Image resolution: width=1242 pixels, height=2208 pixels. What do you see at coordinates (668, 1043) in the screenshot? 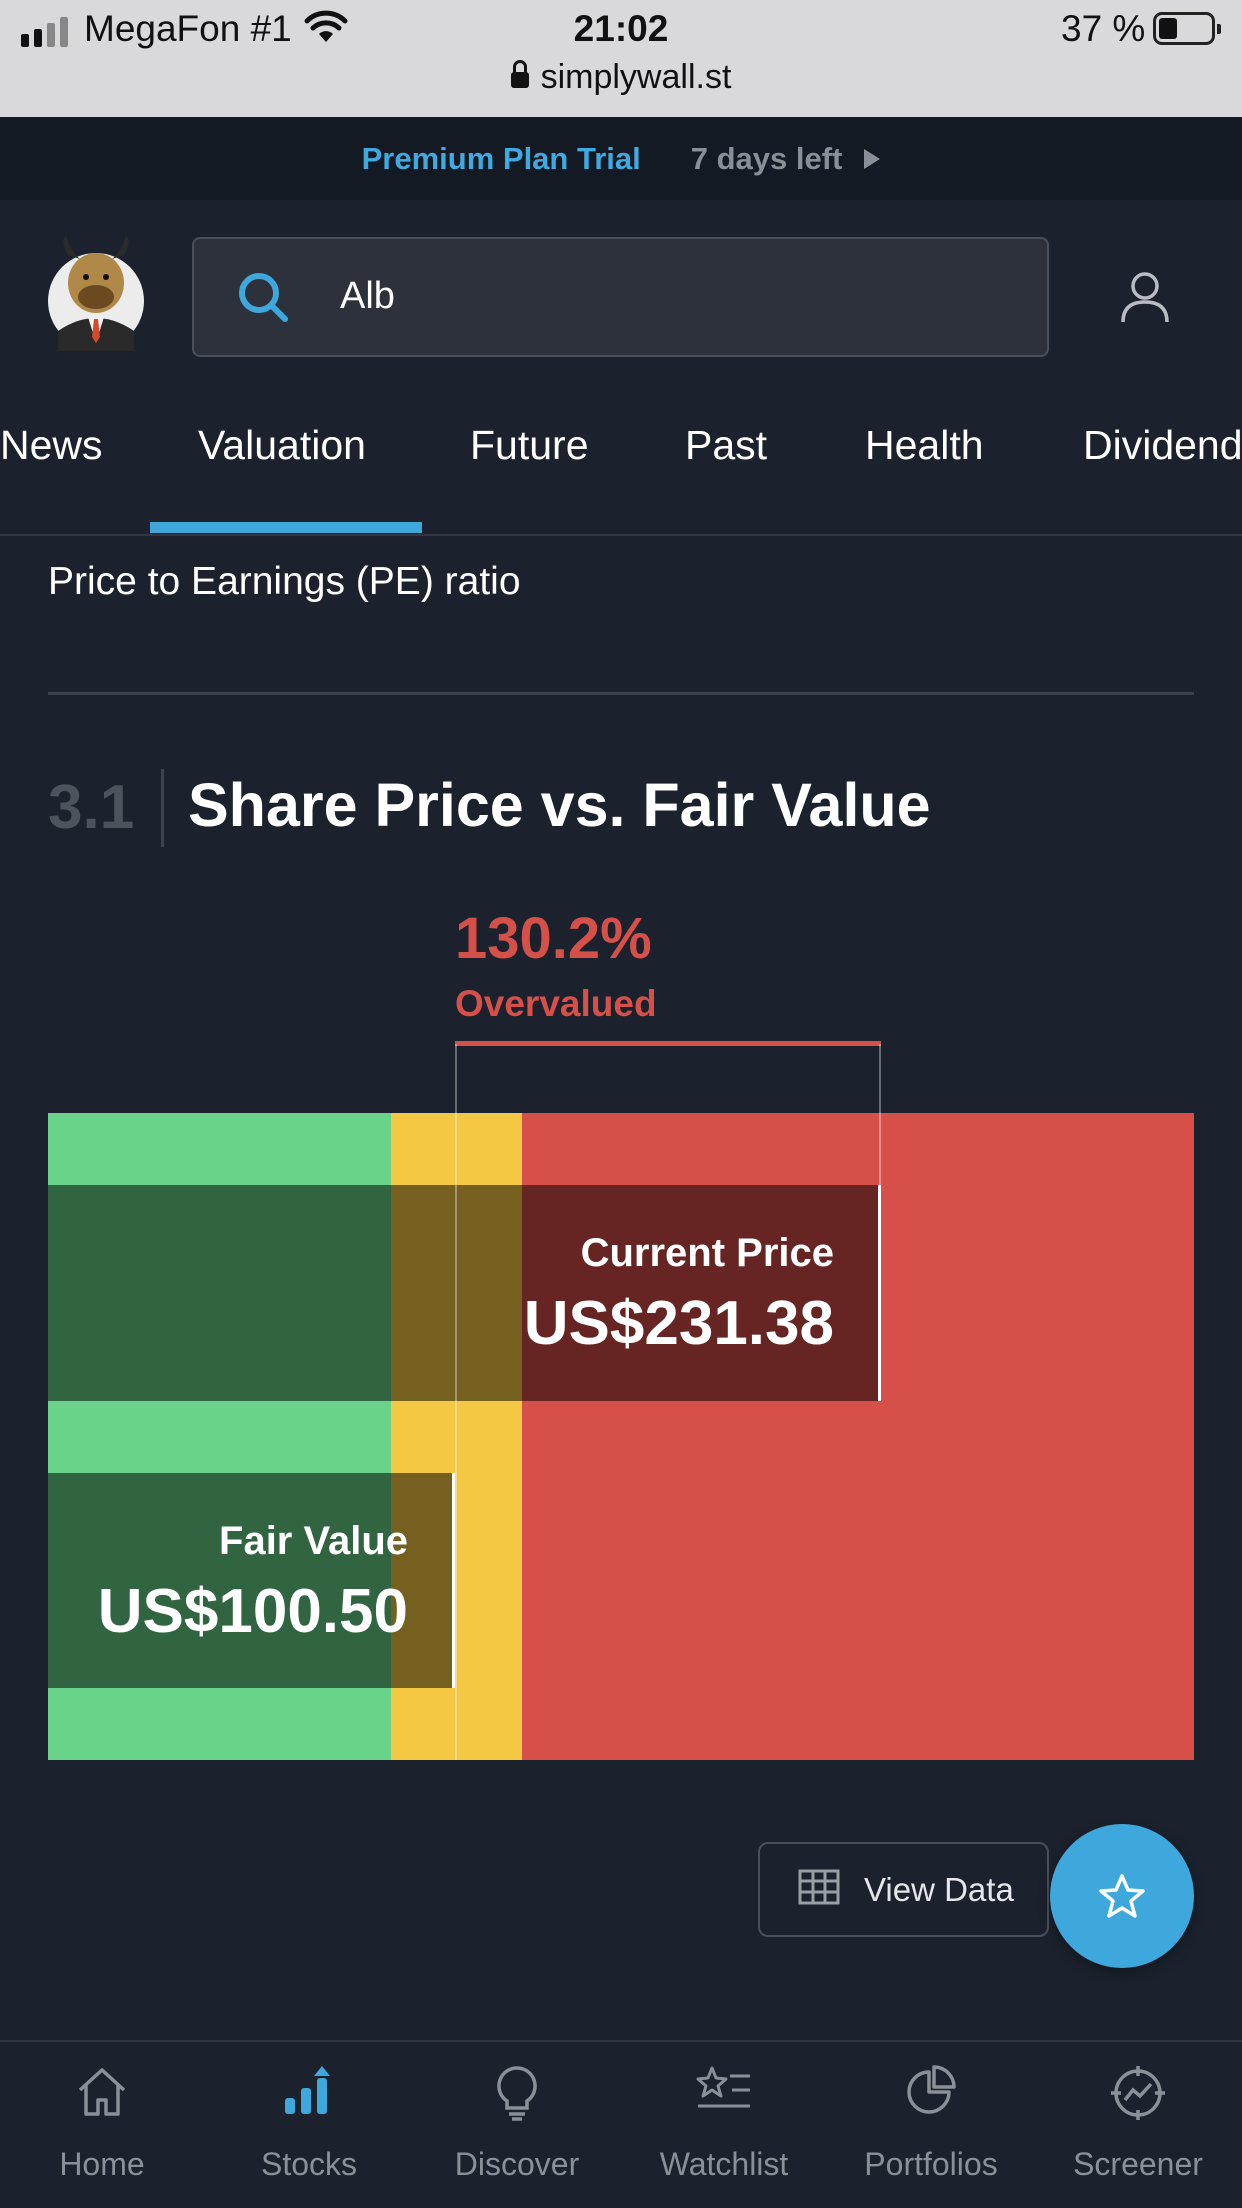
I see `difference-marker-line` at bounding box center [668, 1043].